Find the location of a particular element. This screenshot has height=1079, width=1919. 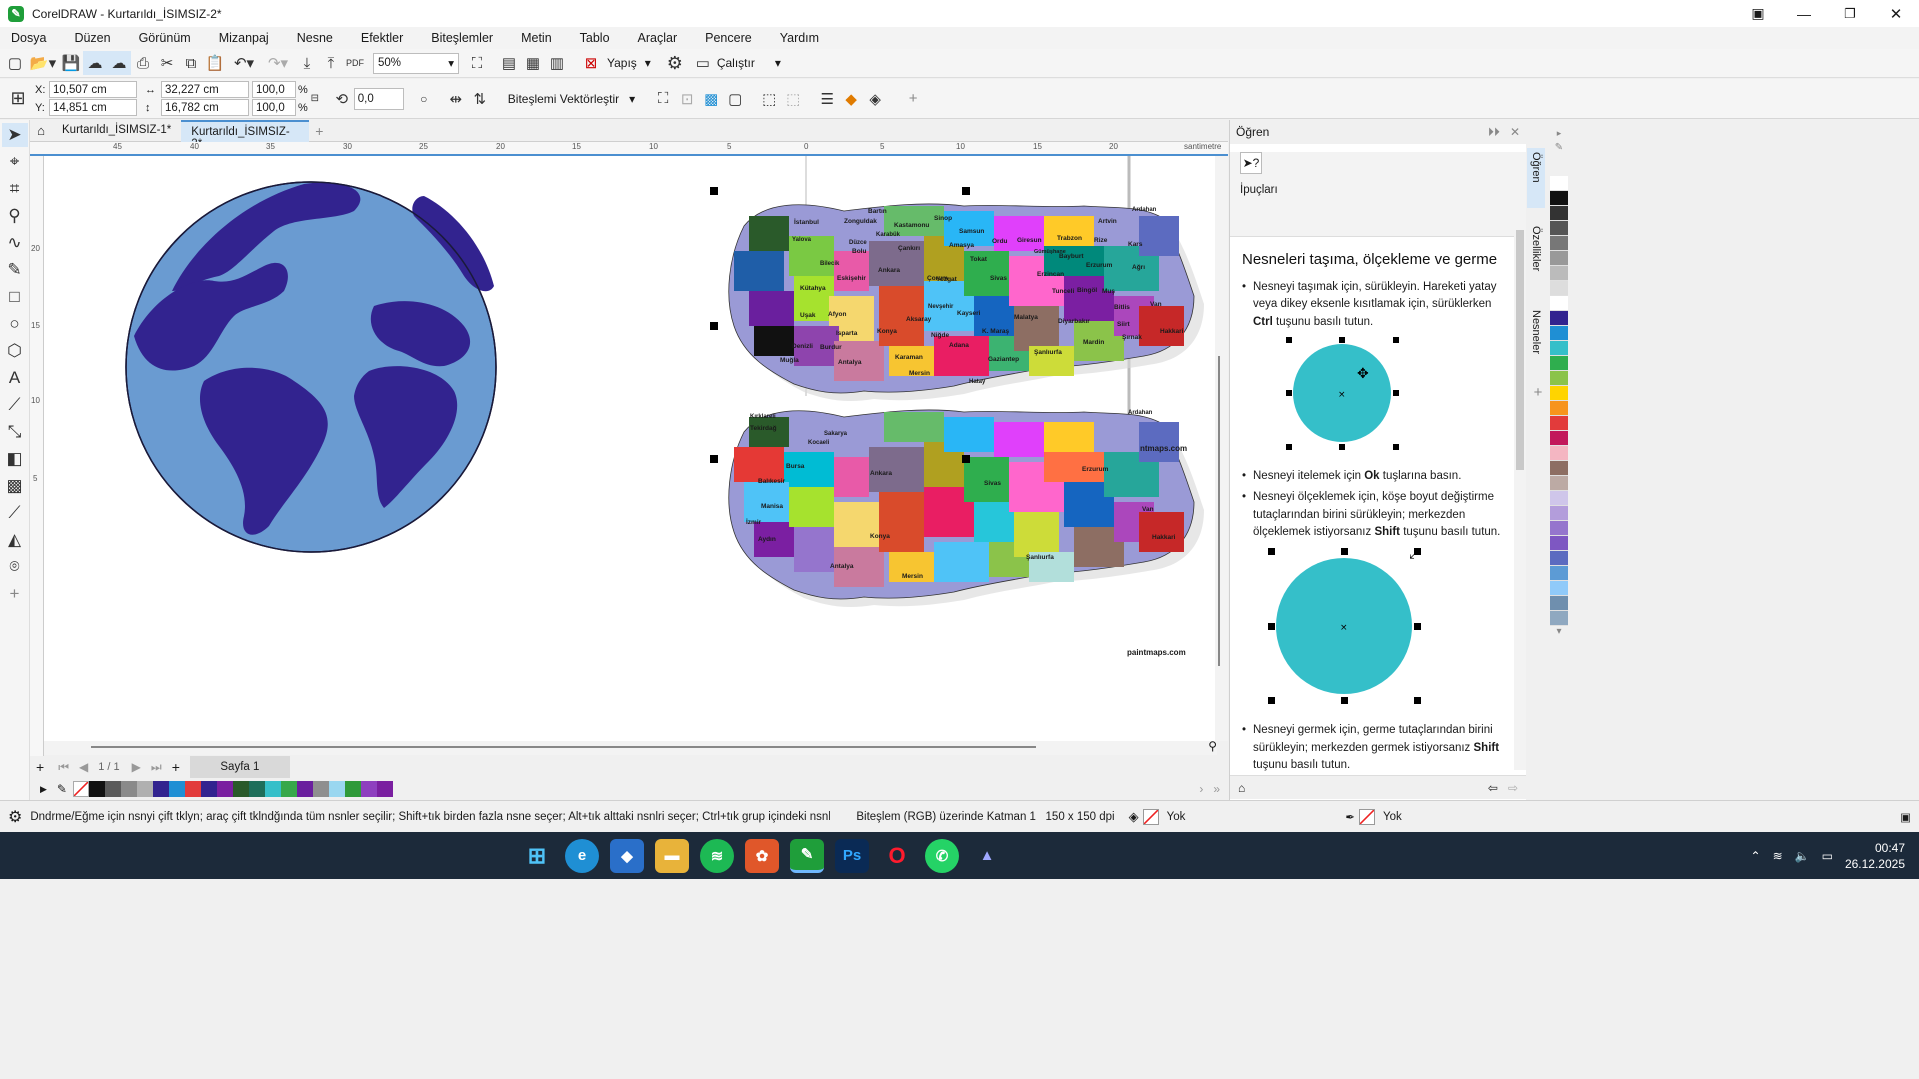

prev-page-icon: ◀ is located at coordinates (83, 767).